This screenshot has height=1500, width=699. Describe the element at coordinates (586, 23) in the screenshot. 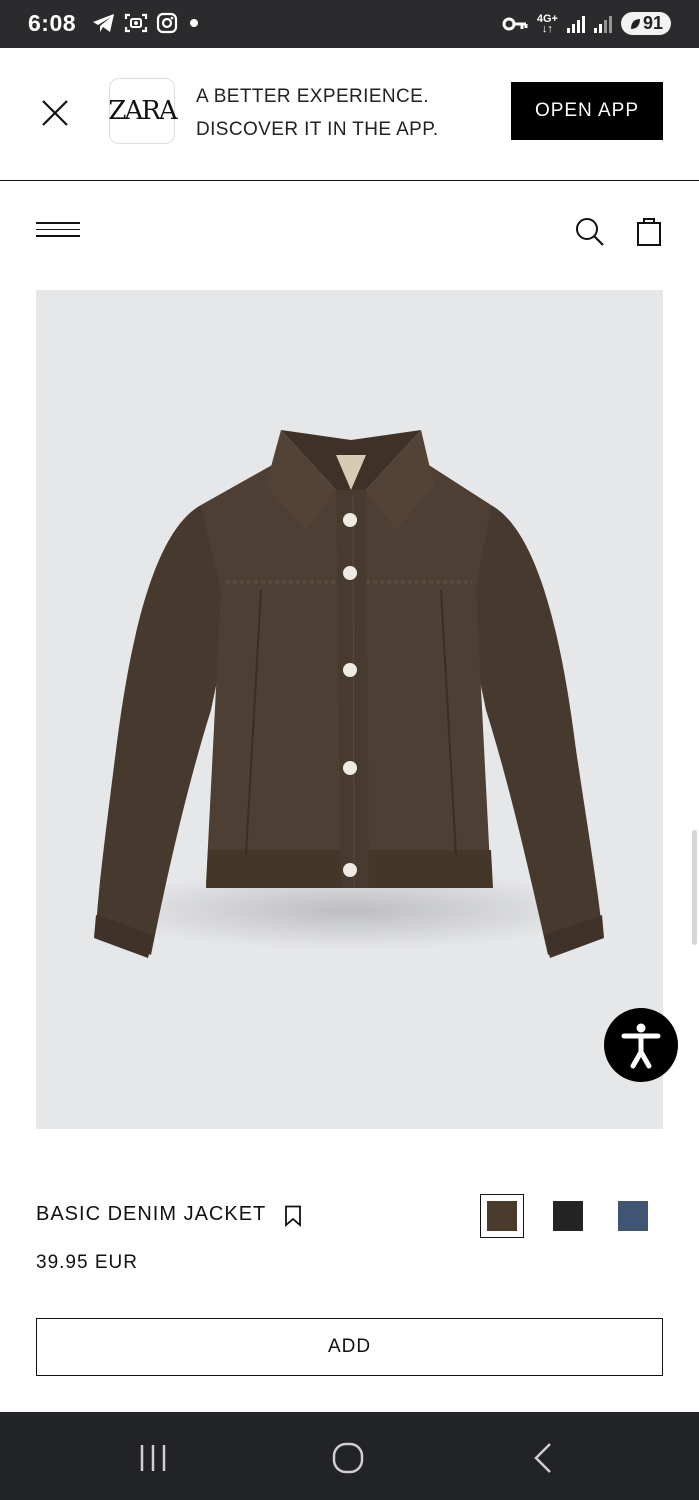

I see `status-right: 4G+ ↓↑ 91` at that location.